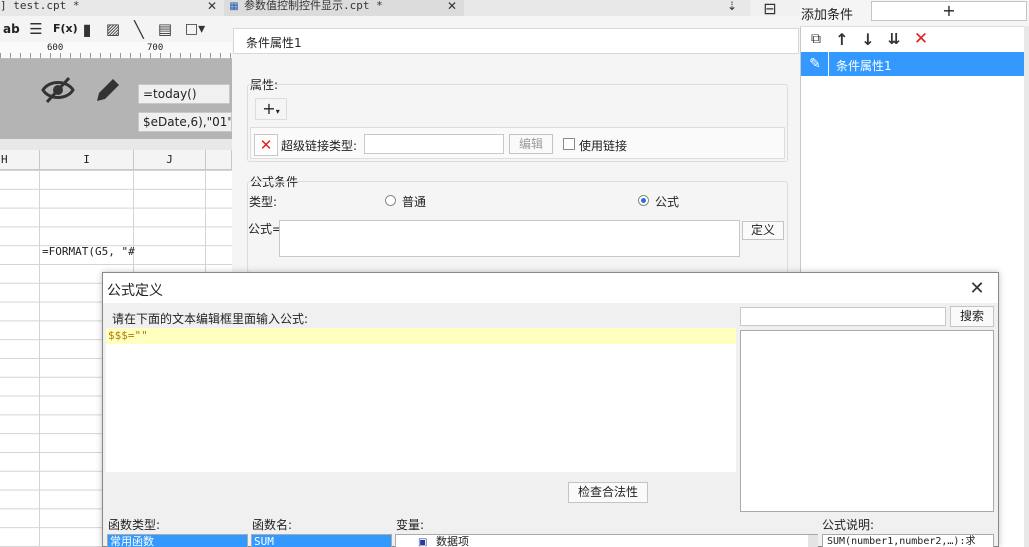  I want to click on formula-fx-icon: F(x), so click(65, 28).